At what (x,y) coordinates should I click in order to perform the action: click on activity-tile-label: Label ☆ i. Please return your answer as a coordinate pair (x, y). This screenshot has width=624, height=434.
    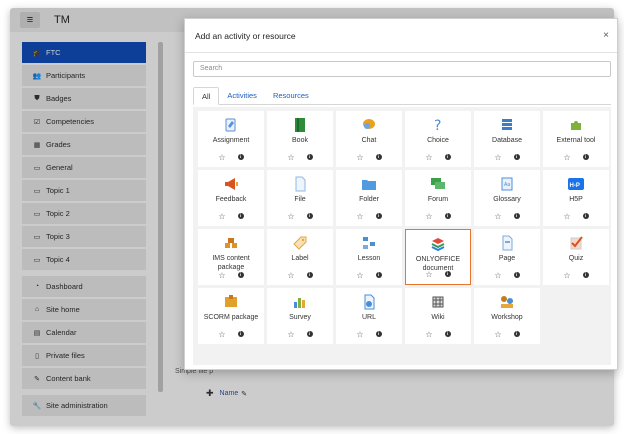
    Looking at the image, I should click on (300, 257).